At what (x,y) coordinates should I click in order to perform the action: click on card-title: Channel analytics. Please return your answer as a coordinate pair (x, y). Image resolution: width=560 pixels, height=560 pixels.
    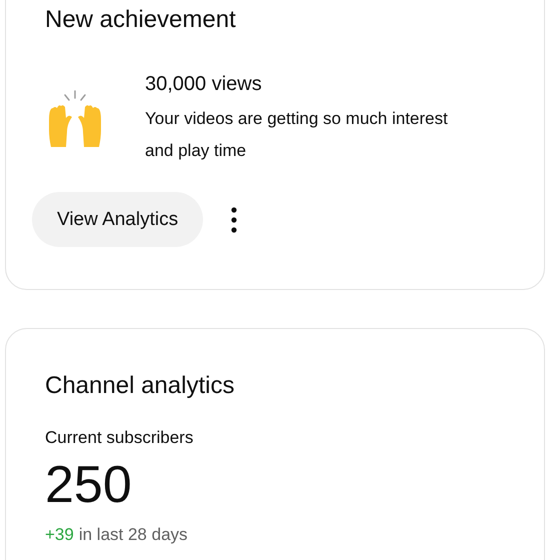
    Looking at the image, I should click on (140, 386).